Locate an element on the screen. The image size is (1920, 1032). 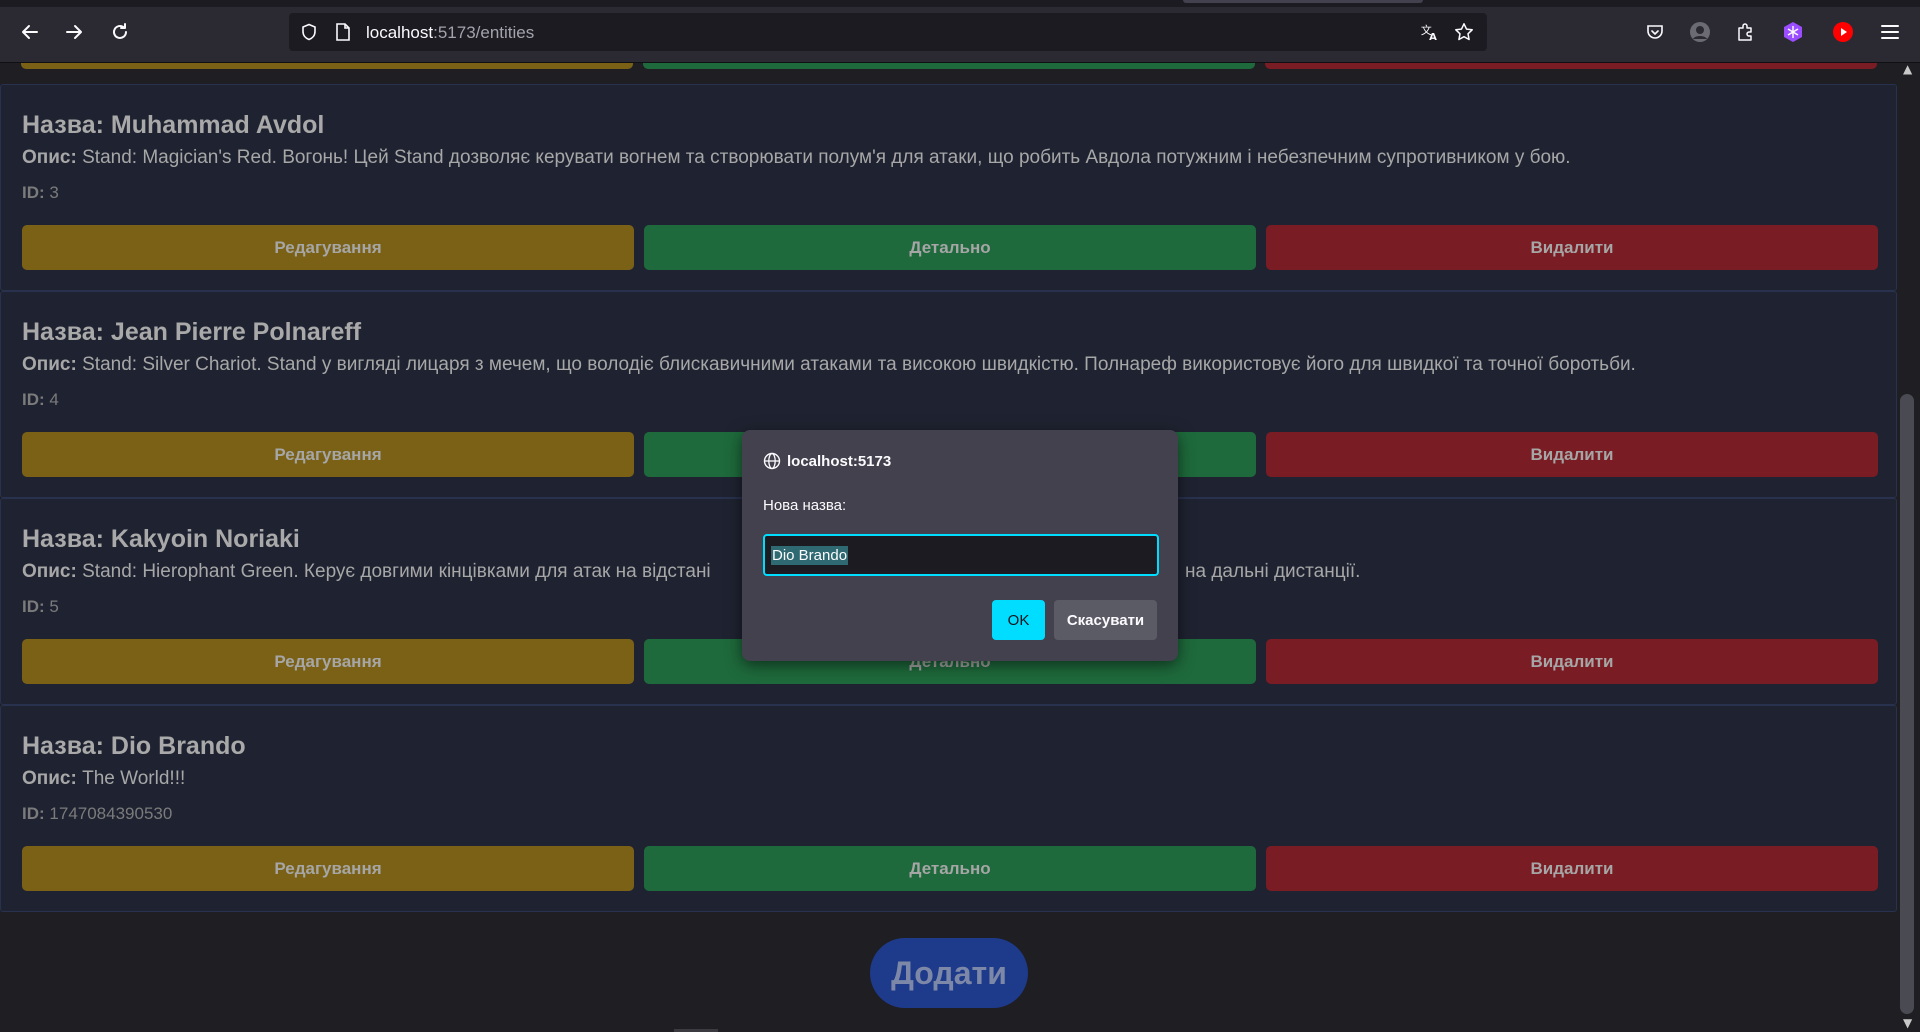
id-value: 3 is located at coordinates (54, 192).